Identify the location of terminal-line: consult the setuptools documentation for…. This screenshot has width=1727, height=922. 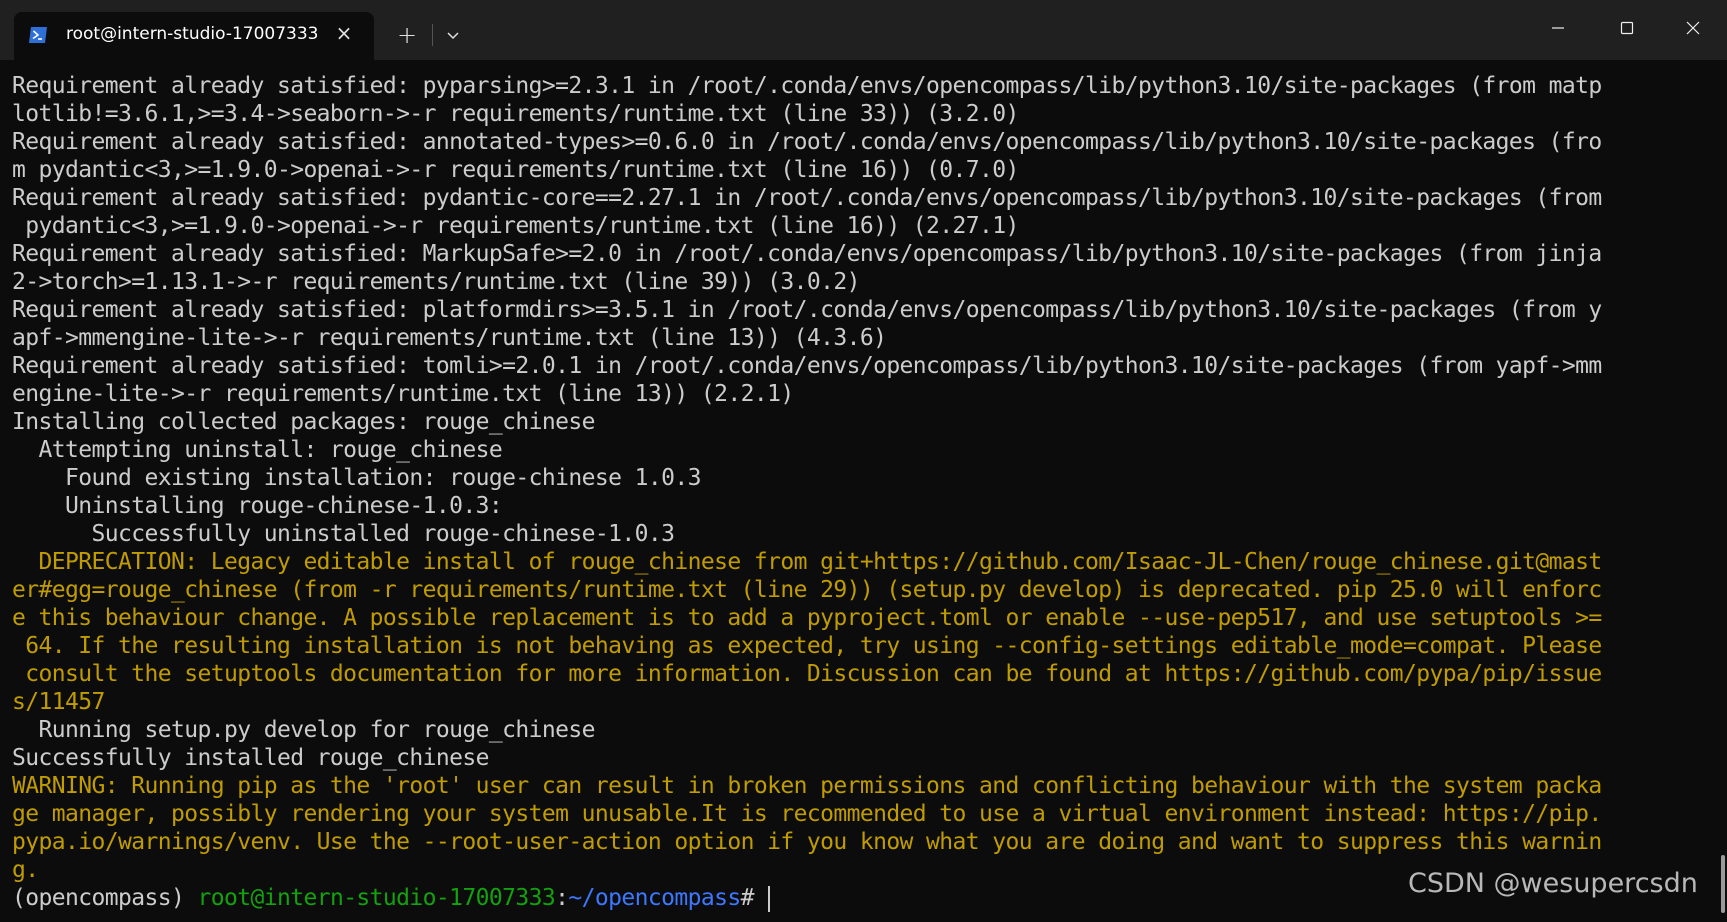
(807, 674).